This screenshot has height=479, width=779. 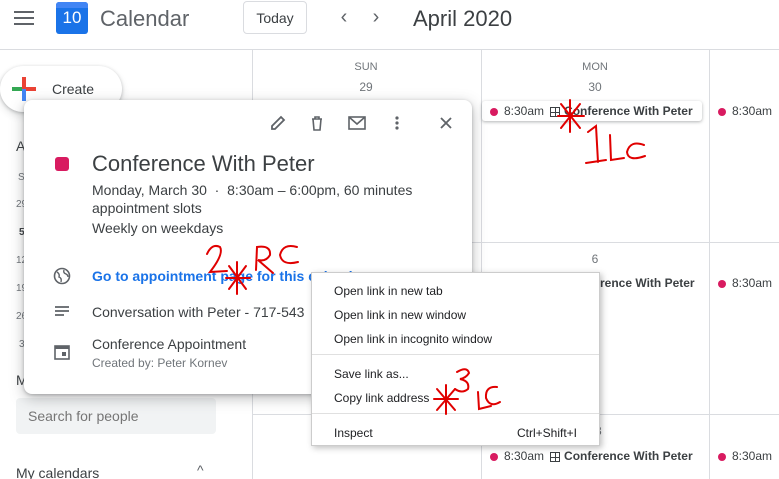 I want to click on ctx-inspect: Inspect, so click(x=353, y=433).